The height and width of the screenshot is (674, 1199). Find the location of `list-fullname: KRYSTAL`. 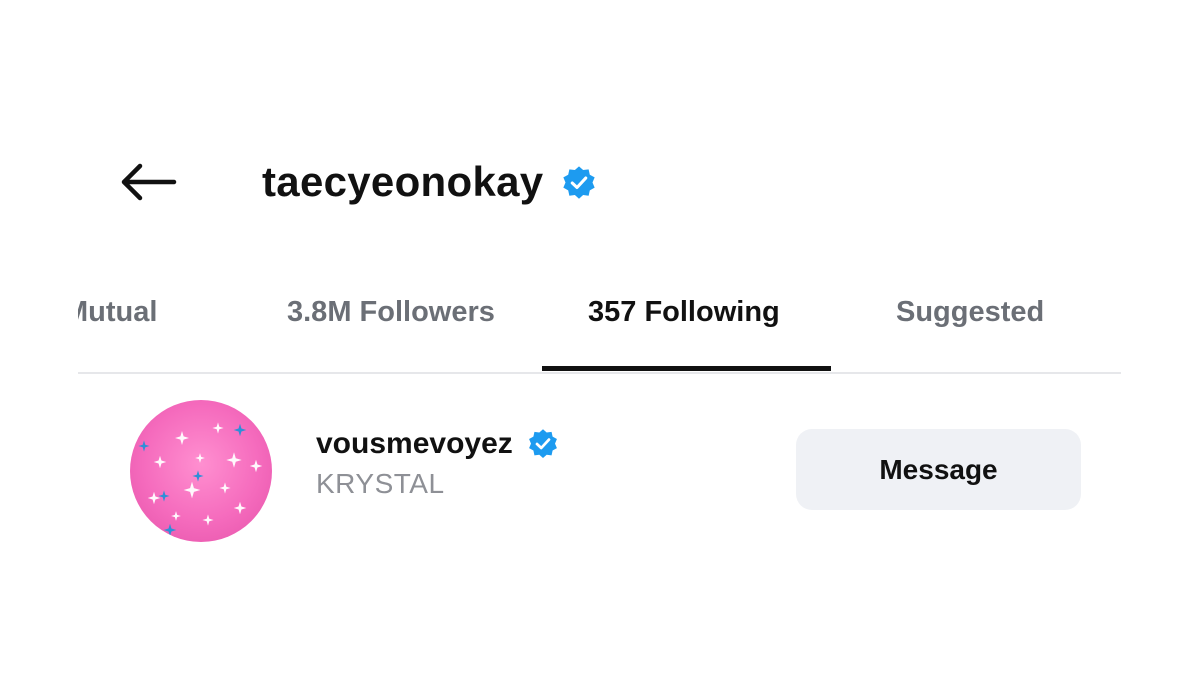

list-fullname: KRYSTAL is located at coordinates (380, 483).